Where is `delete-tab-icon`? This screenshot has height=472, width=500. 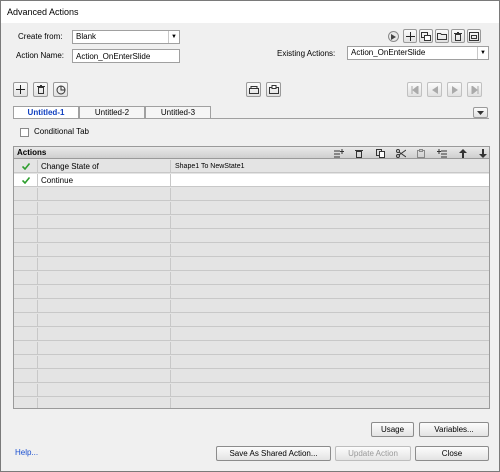 delete-tab-icon is located at coordinates (40, 89).